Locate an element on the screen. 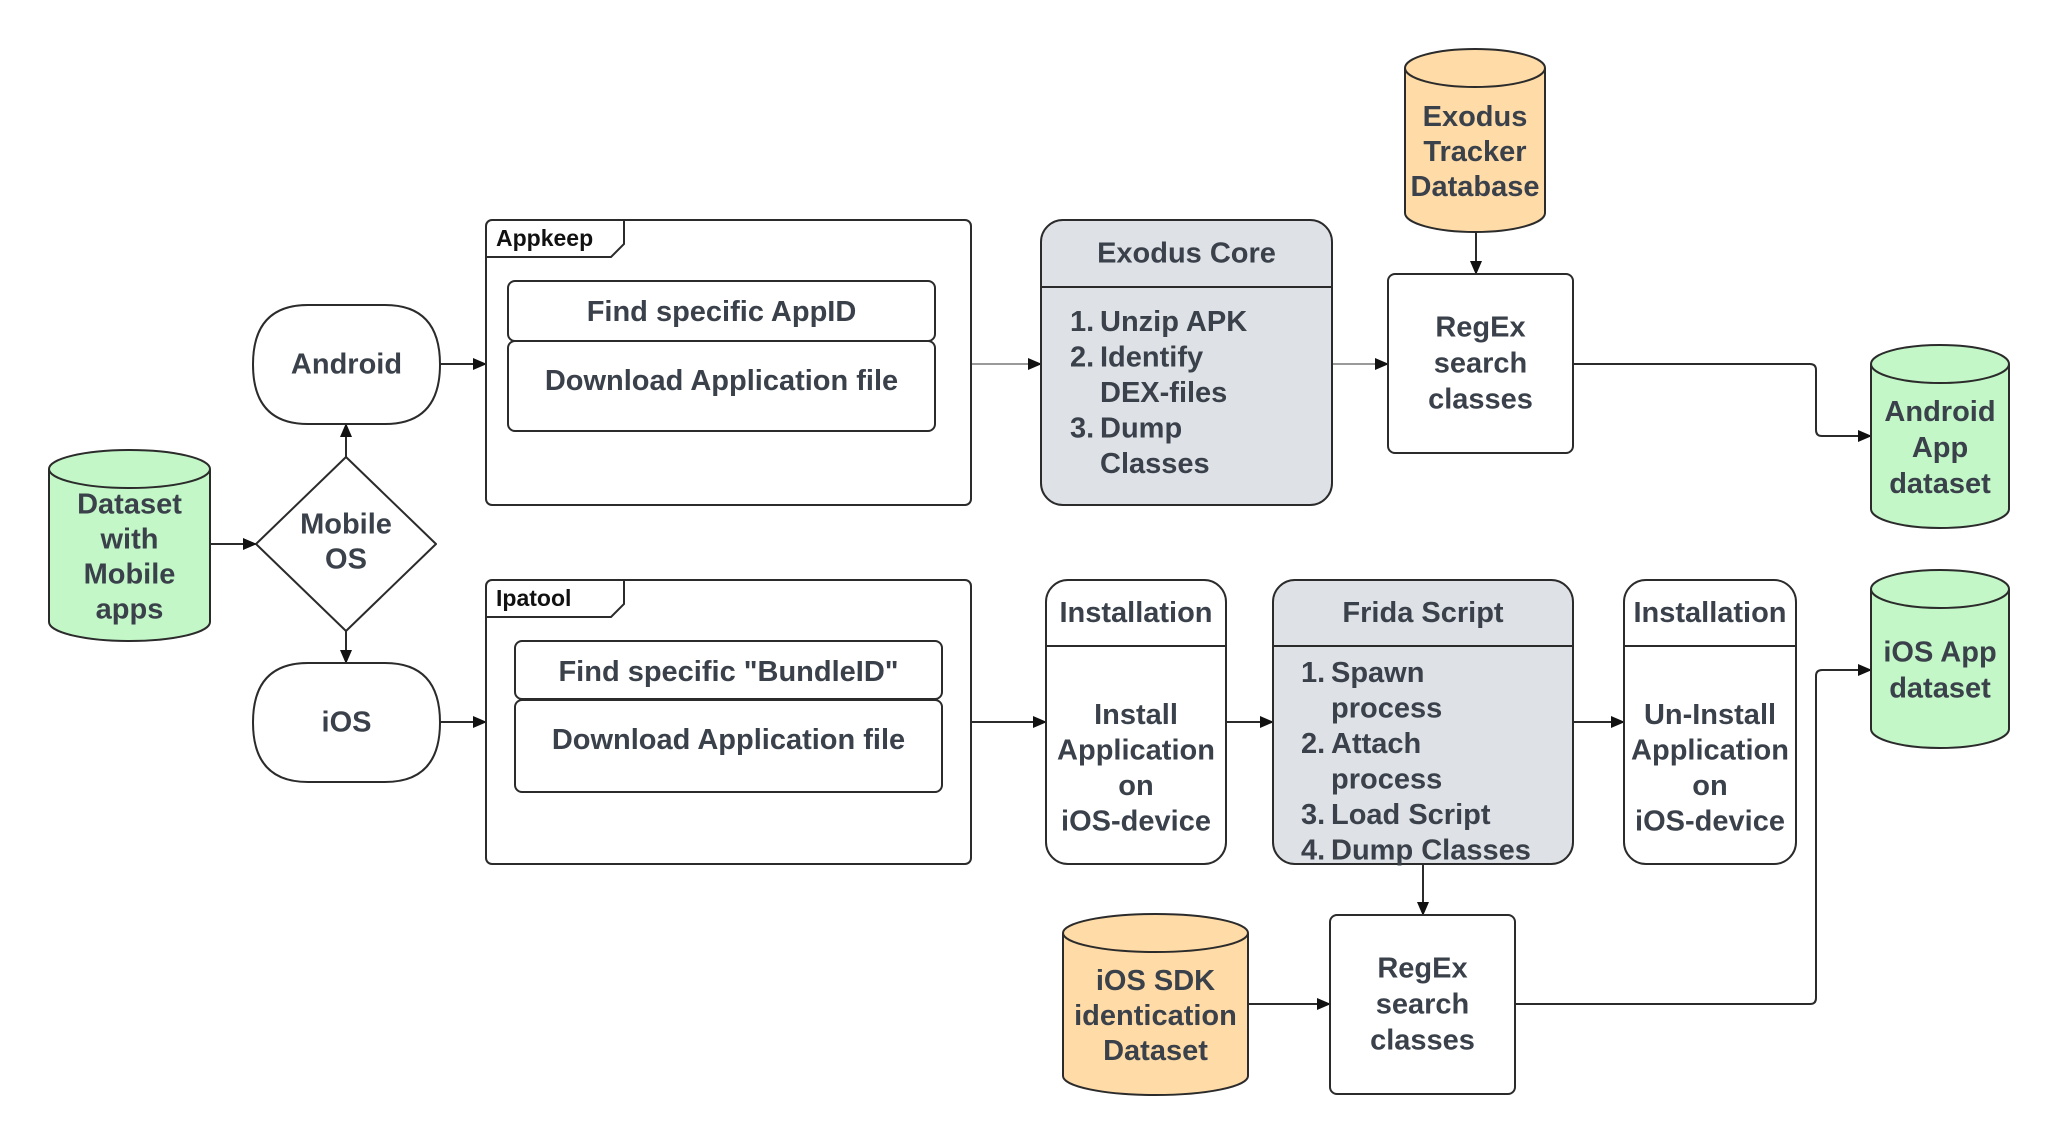  list-item-text: DEX-files is located at coordinates (1163, 393).